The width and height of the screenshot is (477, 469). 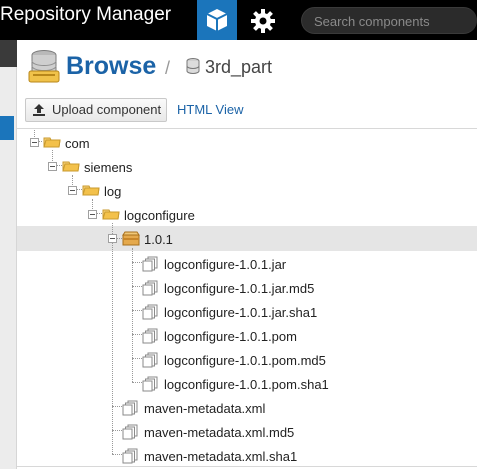 I want to click on tree-node-label: maven-metadata.xml.sha1, so click(x=221, y=456).